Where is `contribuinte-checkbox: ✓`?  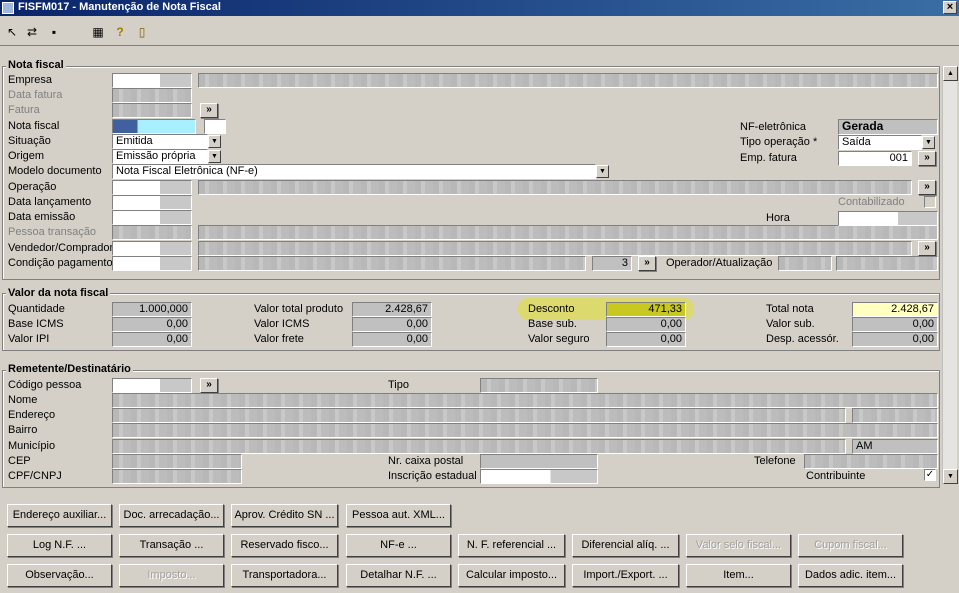 contribuinte-checkbox: ✓ is located at coordinates (930, 475).